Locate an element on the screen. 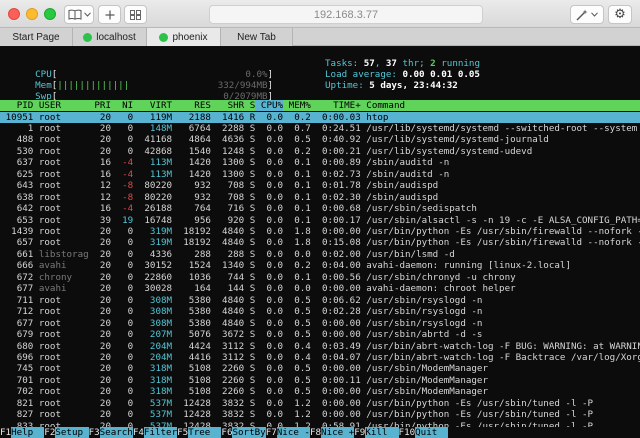  fkey-f10: F10 Quit is located at coordinates (423, 432).